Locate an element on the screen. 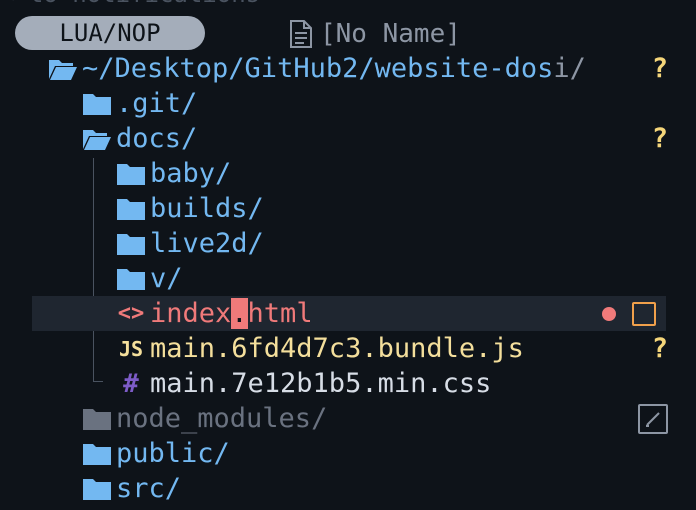  tree-item-label: baby/ is located at coordinates (191, 173).